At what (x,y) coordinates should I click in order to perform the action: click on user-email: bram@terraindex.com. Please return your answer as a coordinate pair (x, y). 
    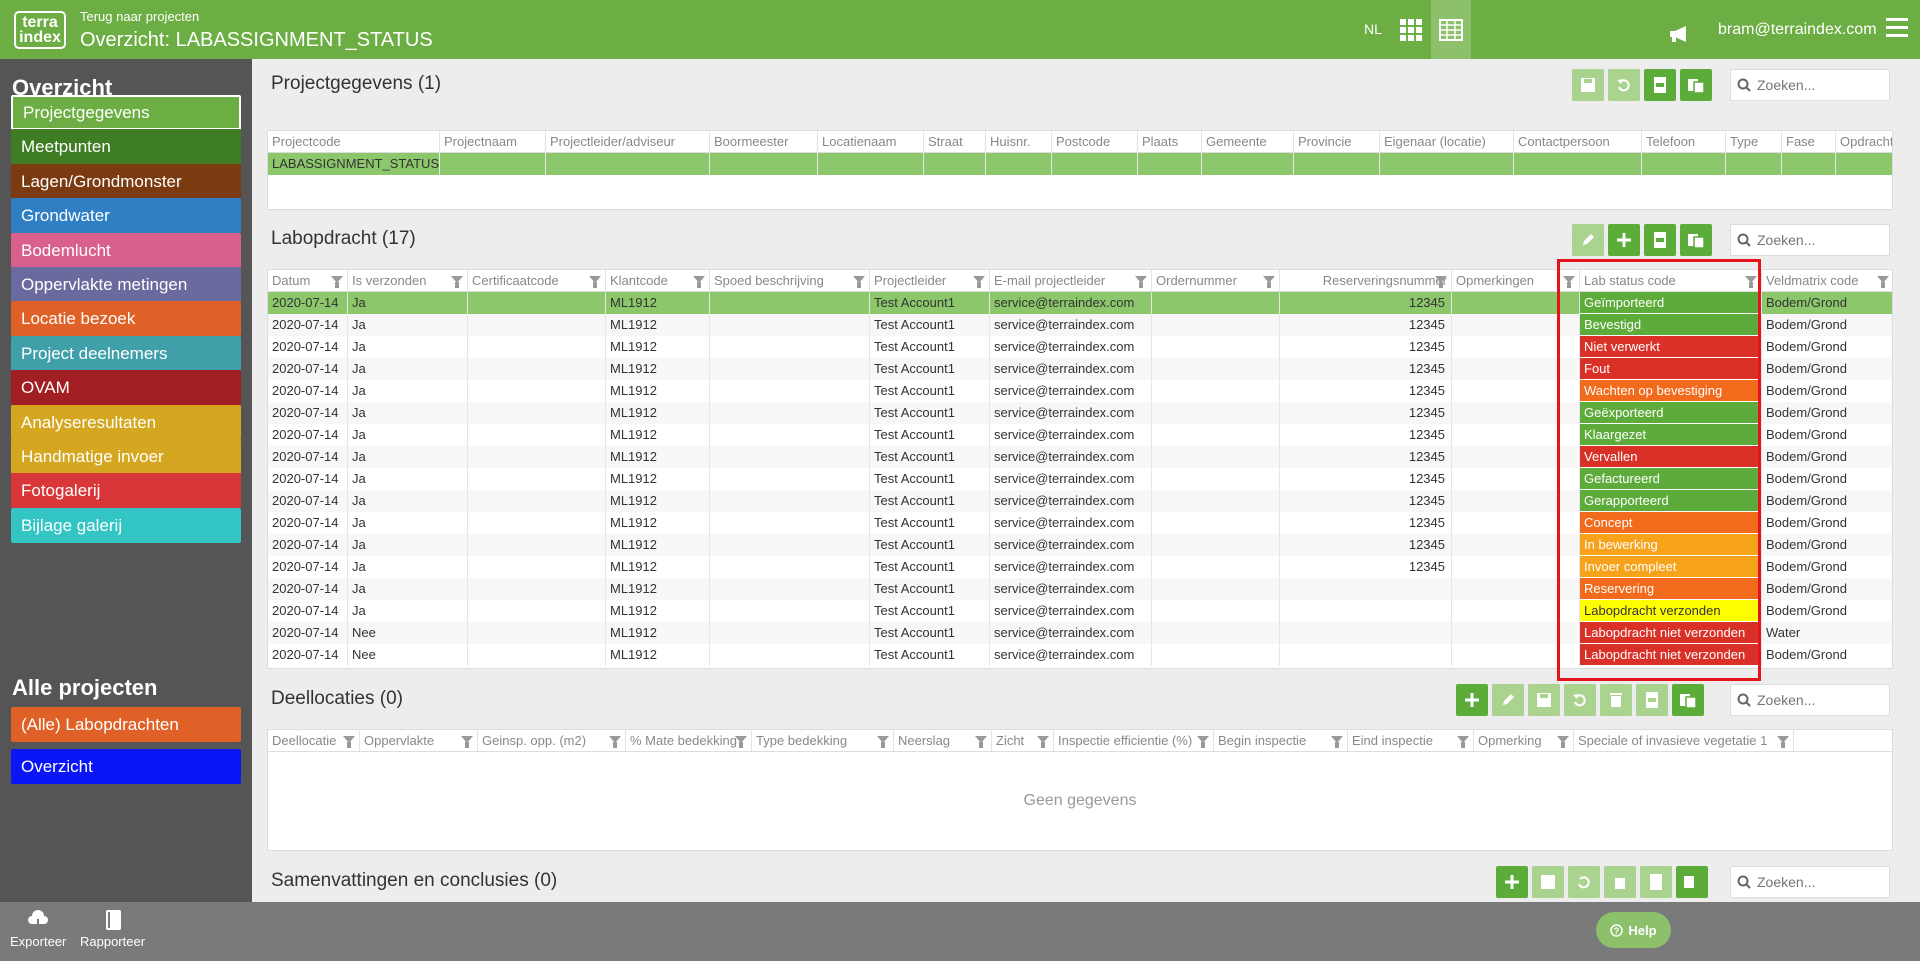
    Looking at the image, I should click on (1797, 30).